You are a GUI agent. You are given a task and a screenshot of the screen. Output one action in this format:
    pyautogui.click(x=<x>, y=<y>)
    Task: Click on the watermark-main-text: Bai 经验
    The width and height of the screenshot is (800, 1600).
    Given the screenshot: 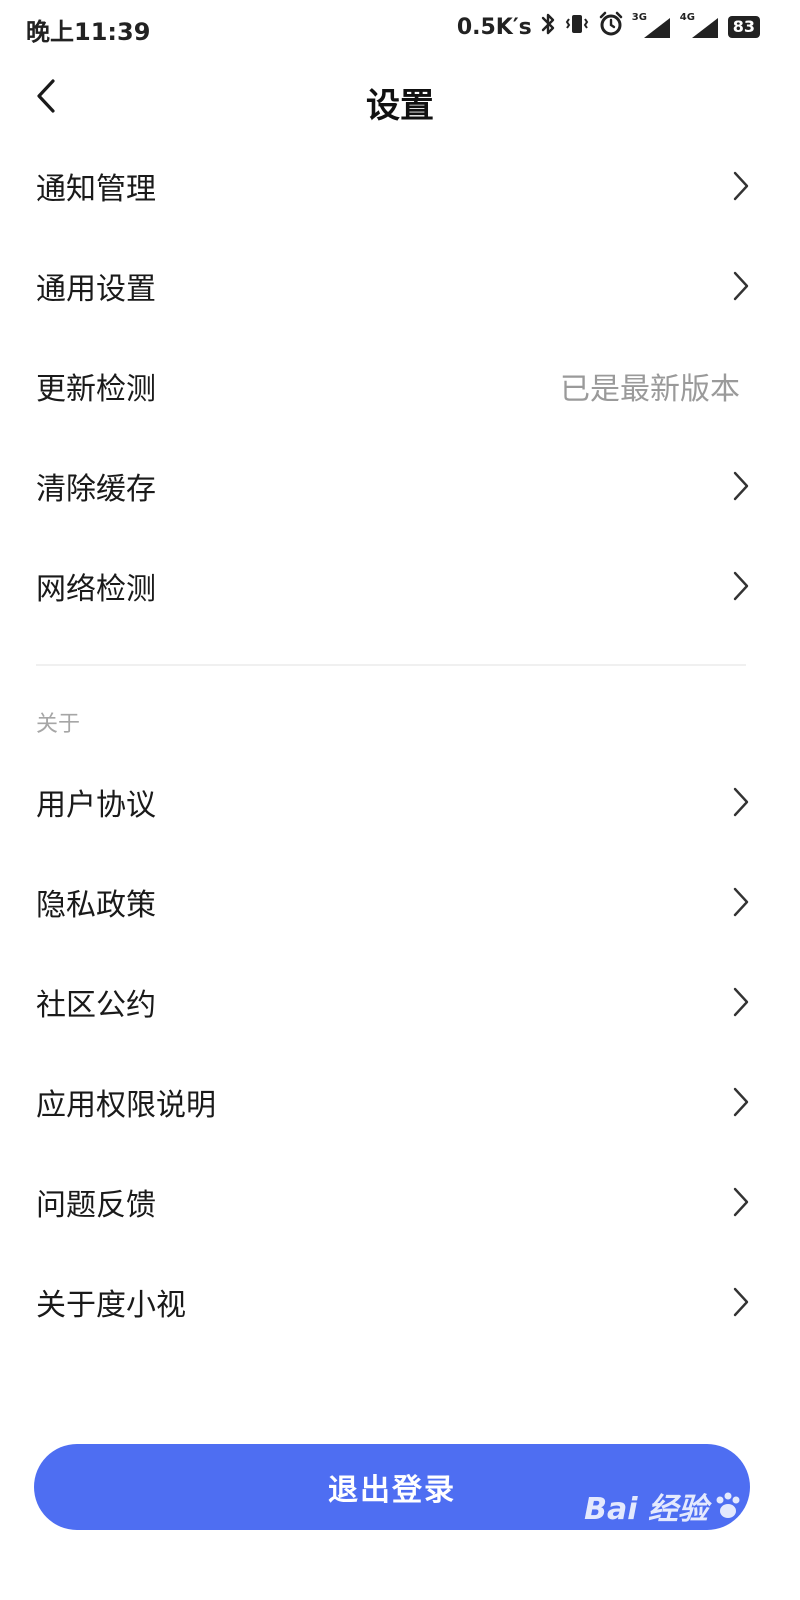 What is the action you would take?
    pyautogui.click(x=646, y=1509)
    